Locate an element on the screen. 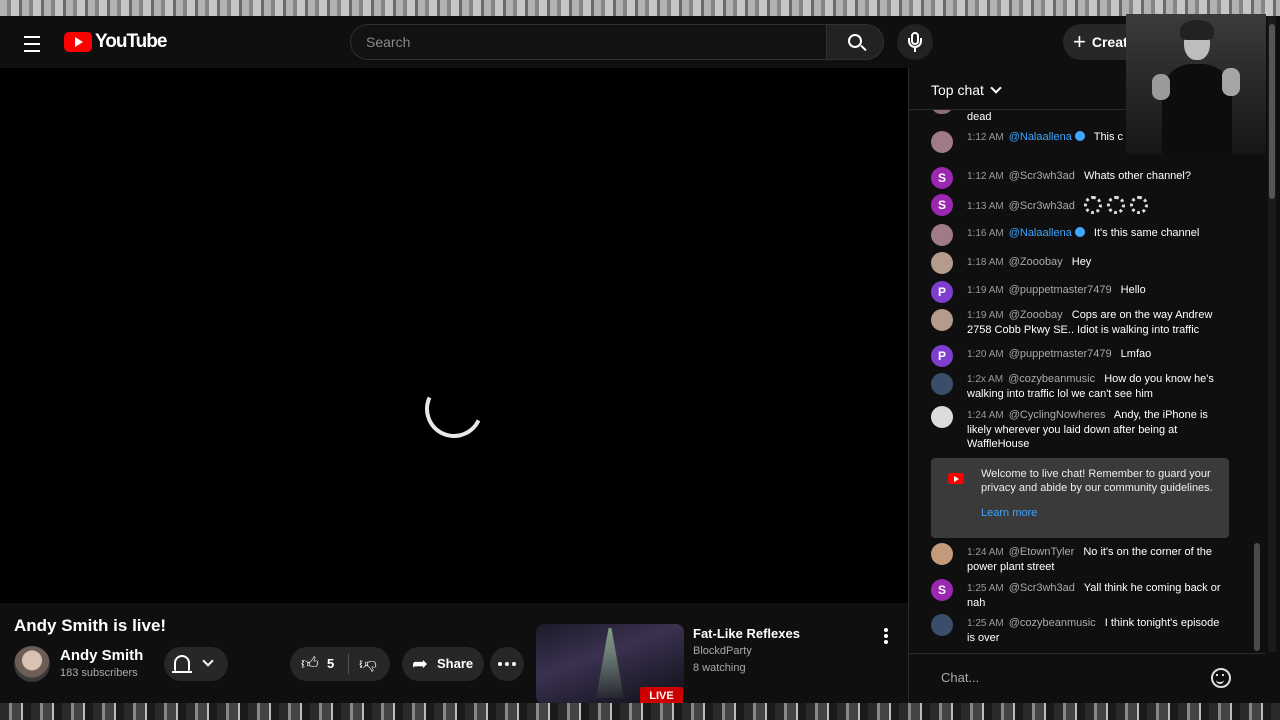  live-badge: LIVE is located at coordinates (661, 695).